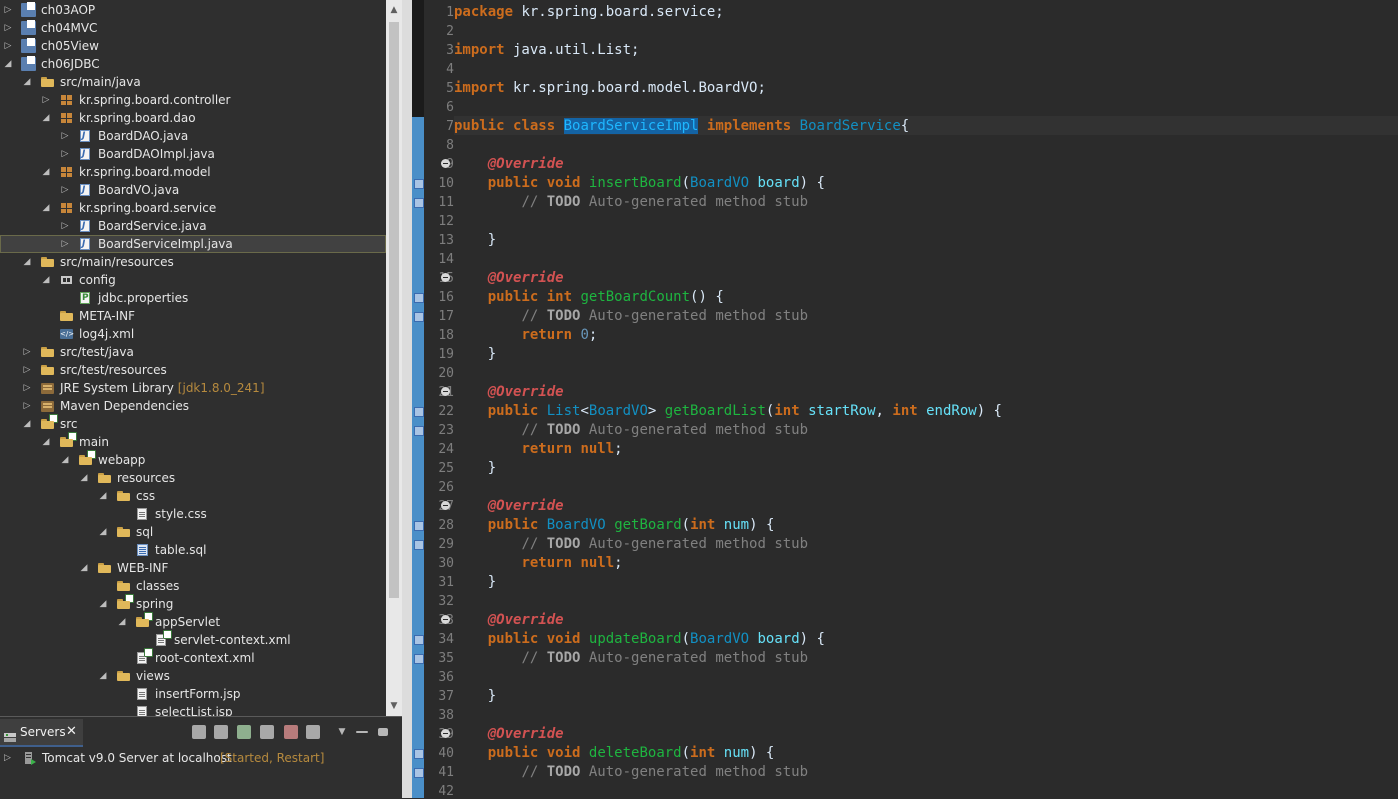 This screenshot has height=799, width=1398. I want to click on tree-item: ▷ BoardServiceImpl.java, so click(193, 244).